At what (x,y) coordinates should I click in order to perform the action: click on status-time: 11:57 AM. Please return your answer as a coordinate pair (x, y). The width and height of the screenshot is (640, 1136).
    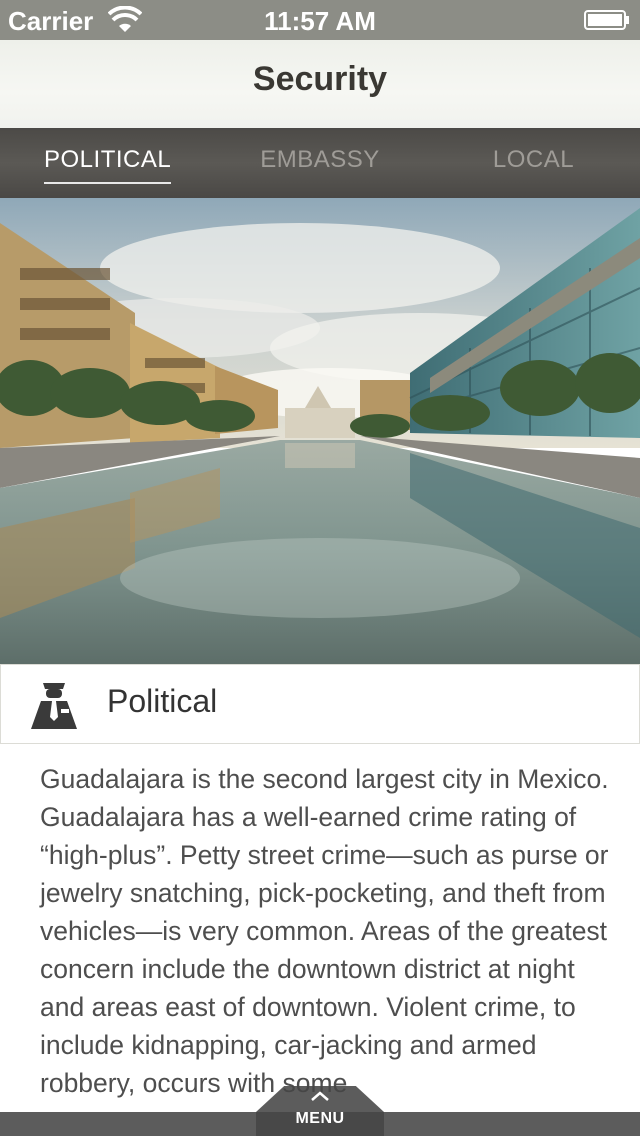
    Looking at the image, I should click on (320, 21).